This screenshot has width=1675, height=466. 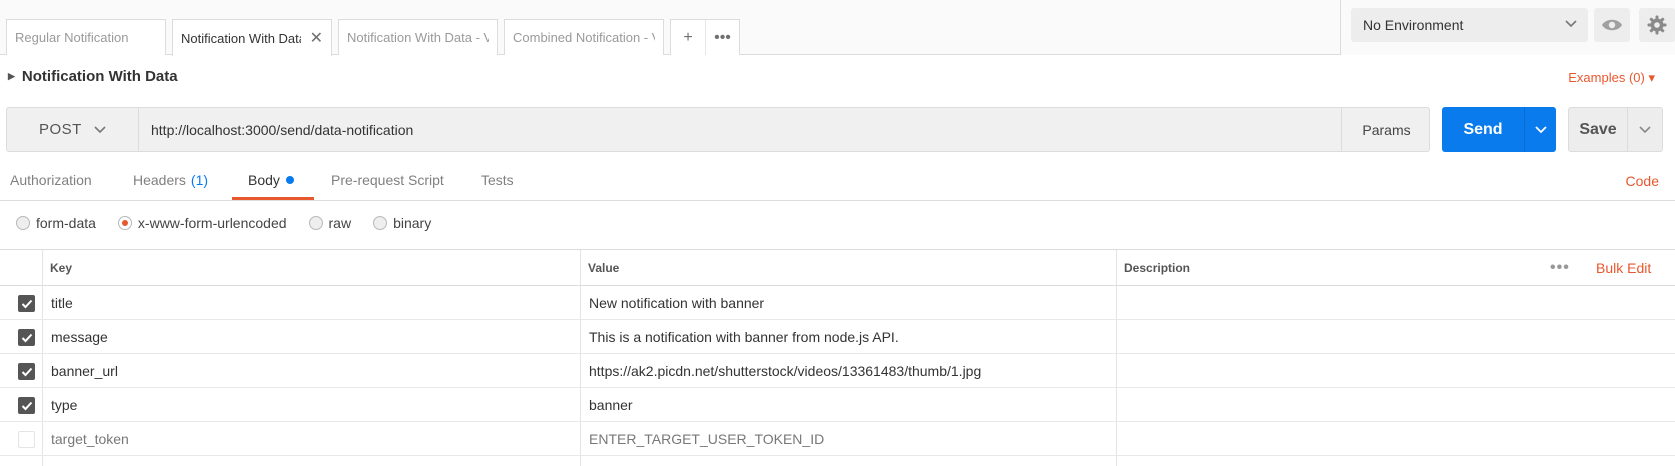 What do you see at coordinates (66, 223) in the screenshot?
I see `radio-label: form-data` at bounding box center [66, 223].